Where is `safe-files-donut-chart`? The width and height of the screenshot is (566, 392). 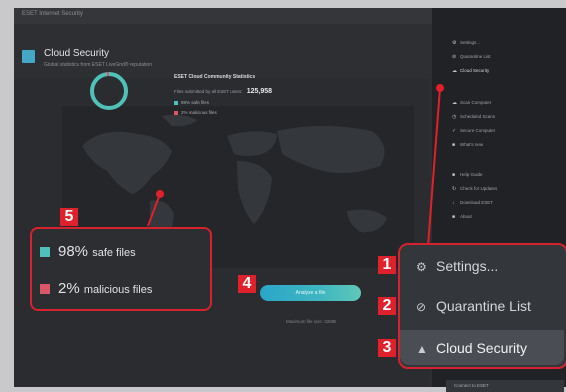 safe-files-donut-chart is located at coordinates (109, 91).